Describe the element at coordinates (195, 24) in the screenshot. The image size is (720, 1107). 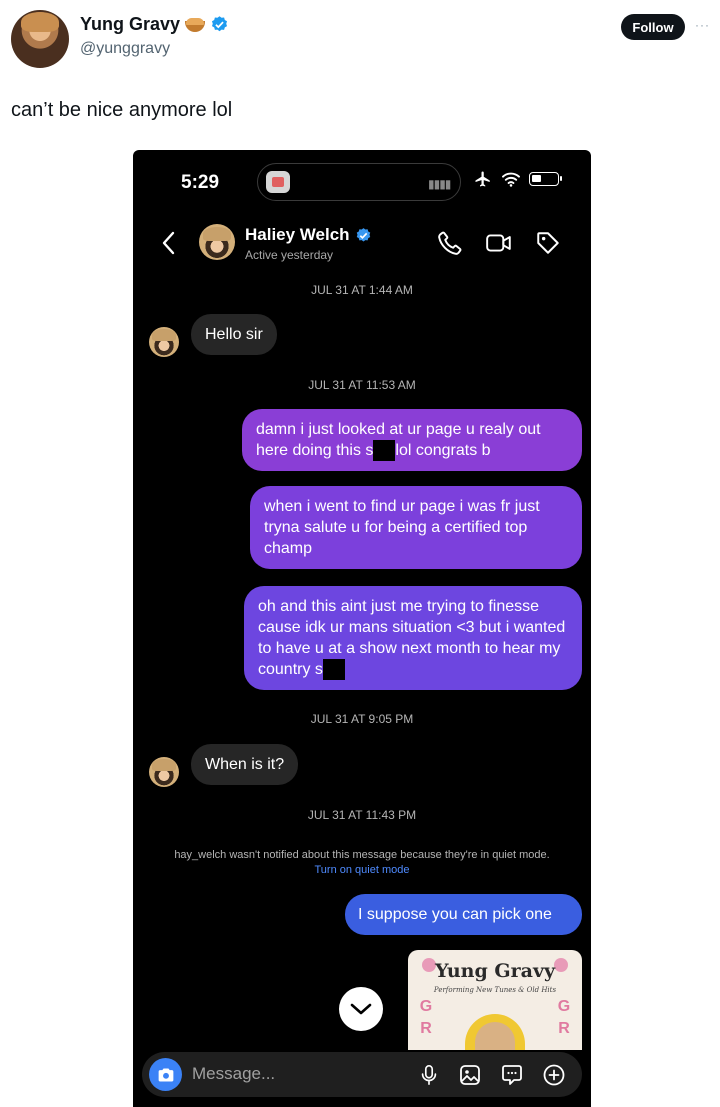
I see `pie-emoji-icon` at that location.